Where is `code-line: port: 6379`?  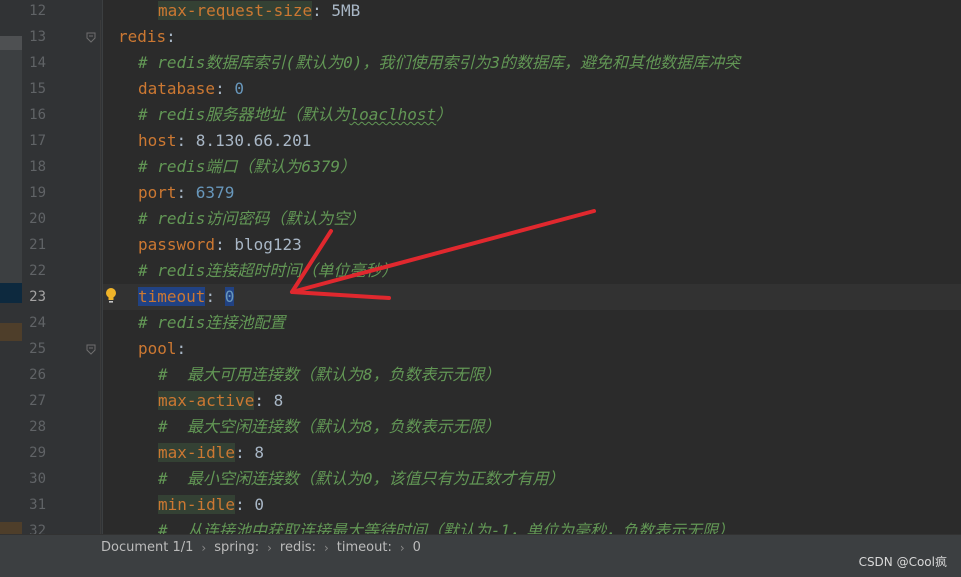 code-line: port: 6379 is located at coordinates (186, 193).